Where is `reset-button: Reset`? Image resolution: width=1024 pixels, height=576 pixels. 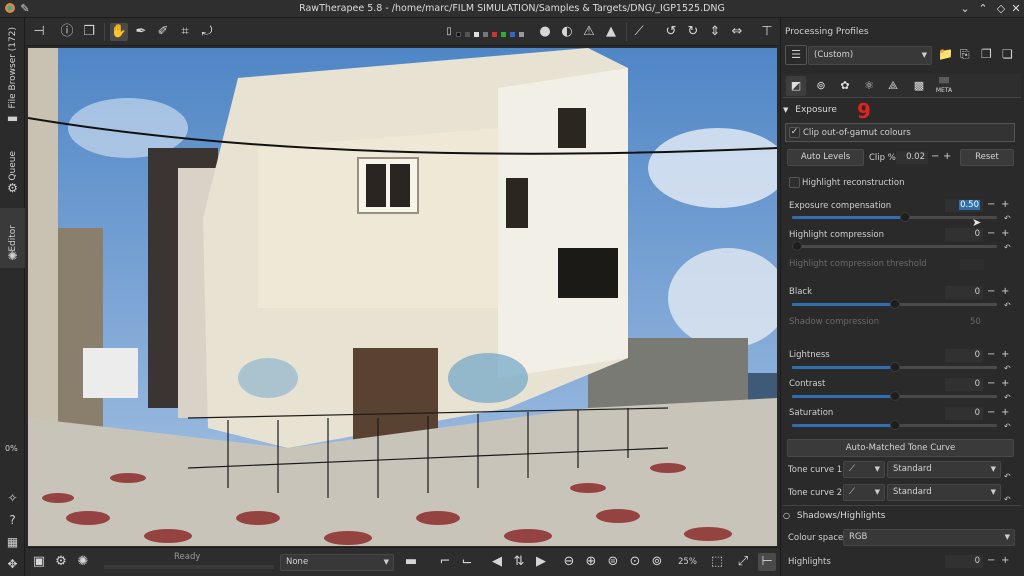
reset-button: Reset is located at coordinates (987, 157).